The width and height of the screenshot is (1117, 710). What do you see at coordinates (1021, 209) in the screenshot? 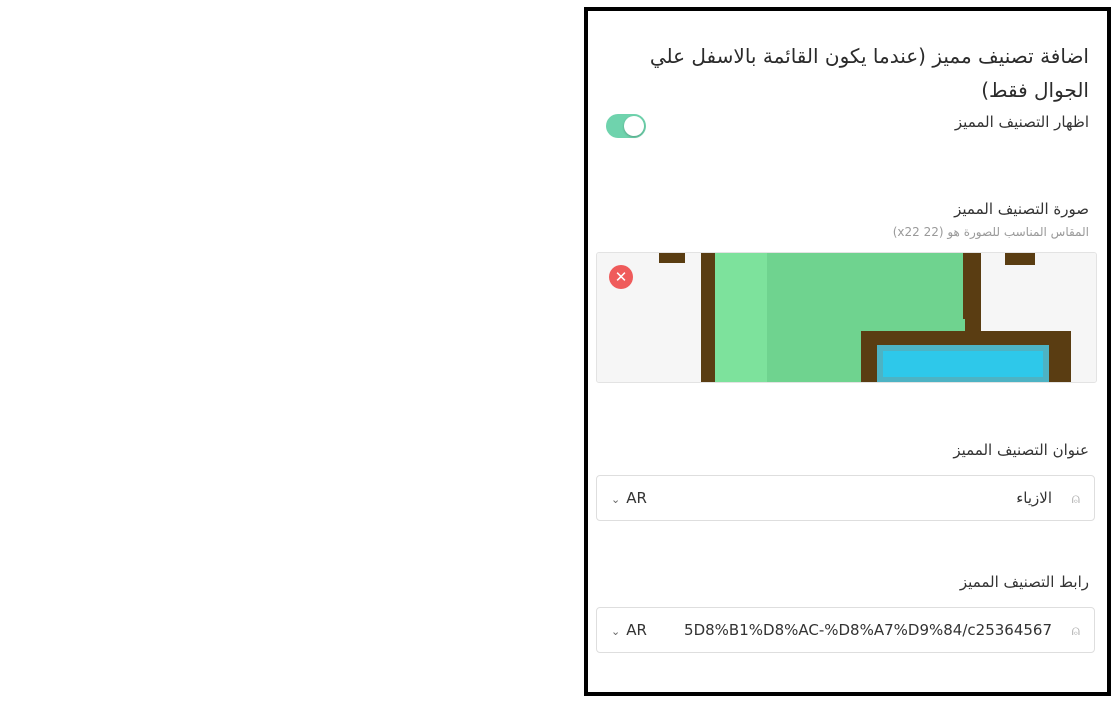
I see `image-label: صورة التصنيف المميز` at bounding box center [1021, 209].